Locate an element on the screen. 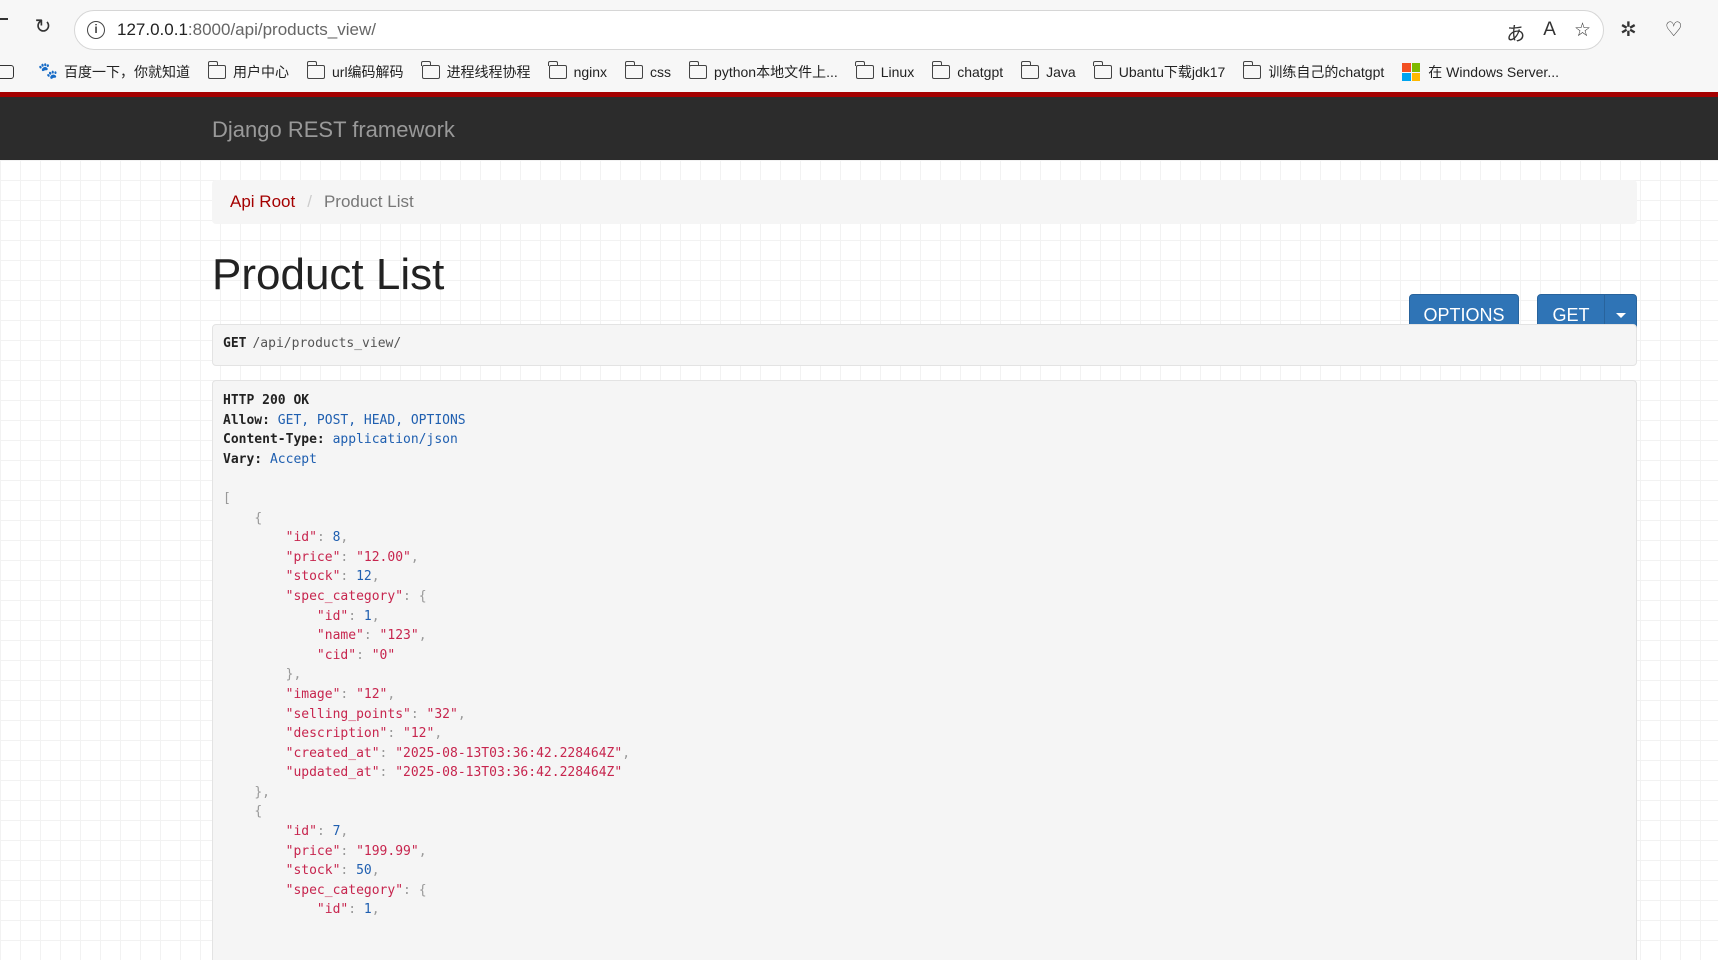 This screenshot has width=1718, height=960. json-value: "123" is located at coordinates (399, 636).